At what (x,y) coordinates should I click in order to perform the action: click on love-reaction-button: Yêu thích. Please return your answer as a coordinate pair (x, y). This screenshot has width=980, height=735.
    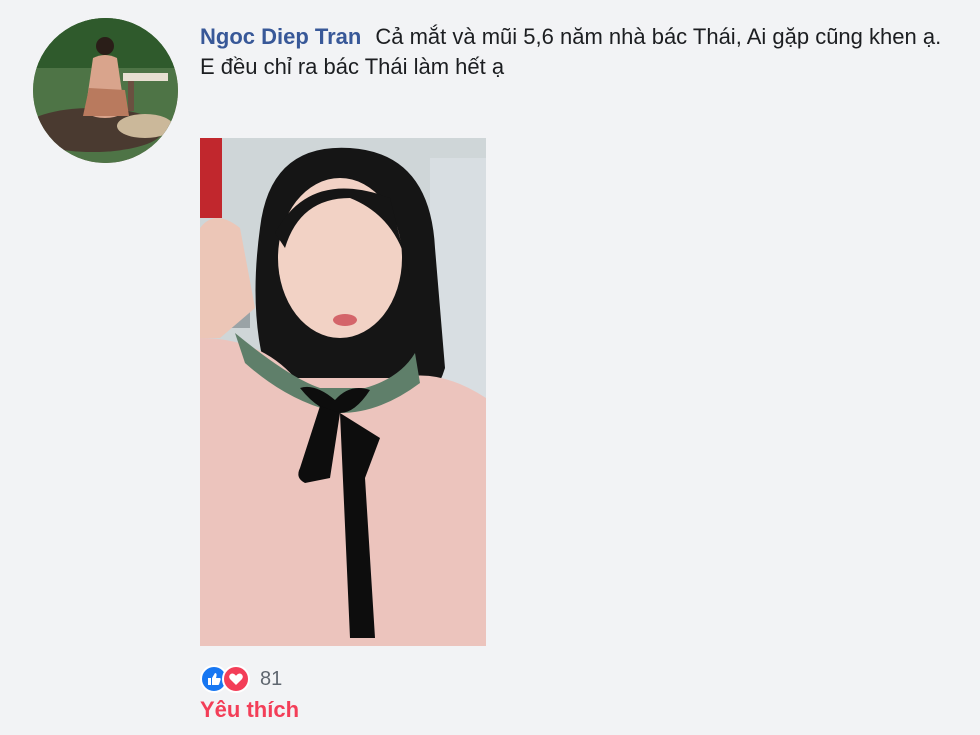
    Looking at the image, I should click on (249, 710).